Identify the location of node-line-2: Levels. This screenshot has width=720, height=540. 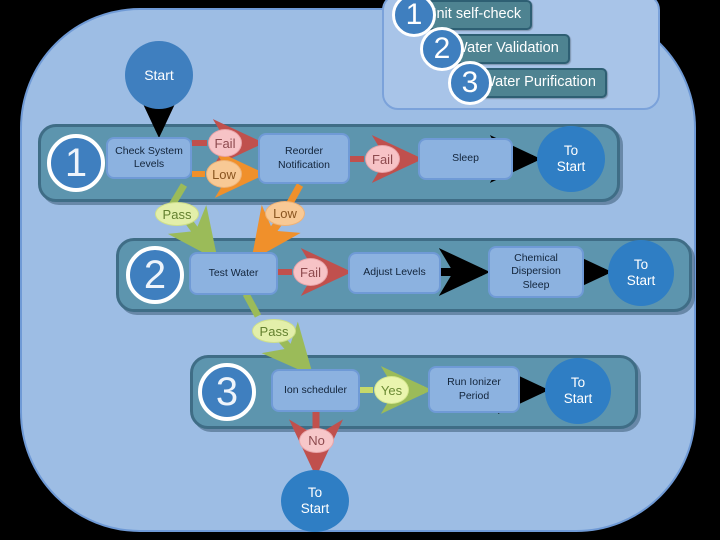
(149, 164).